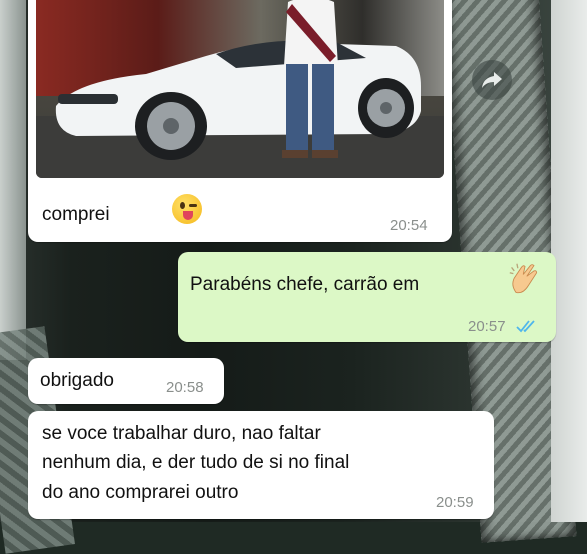 This screenshot has height=554, width=587. Describe the element at coordinates (196, 462) in the screenshot. I see `message-line: nenhum dia, e der tudo de si no final` at that location.